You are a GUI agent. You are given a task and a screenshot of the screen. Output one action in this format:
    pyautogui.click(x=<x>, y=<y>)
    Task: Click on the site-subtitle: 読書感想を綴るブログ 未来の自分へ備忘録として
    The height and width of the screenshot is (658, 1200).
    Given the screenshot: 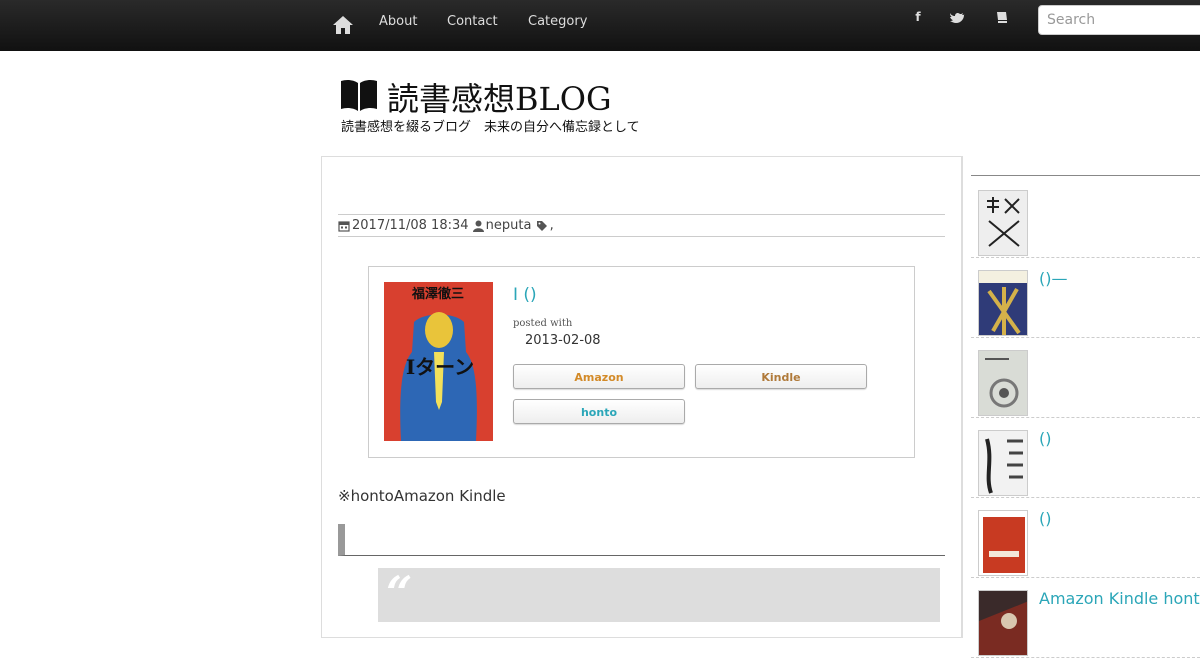 What is the action you would take?
    pyautogui.click(x=490, y=127)
    